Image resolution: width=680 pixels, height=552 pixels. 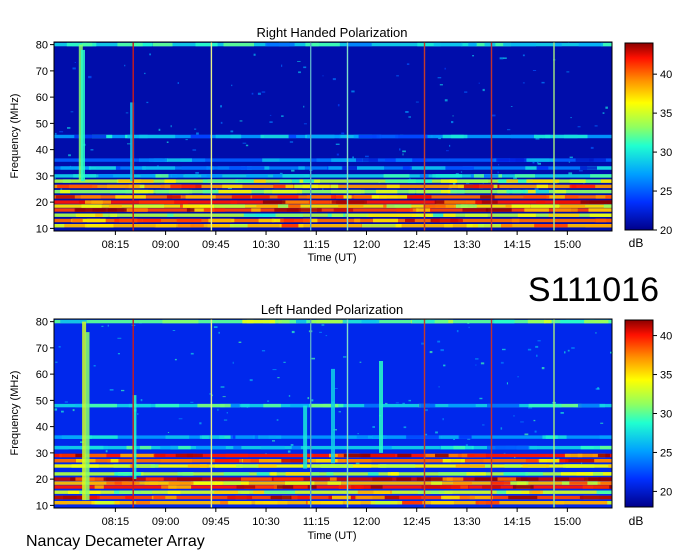 What do you see at coordinates (15, 413) in the screenshot?
I see `y-axis-label: Frequency (MHz)` at bounding box center [15, 413].